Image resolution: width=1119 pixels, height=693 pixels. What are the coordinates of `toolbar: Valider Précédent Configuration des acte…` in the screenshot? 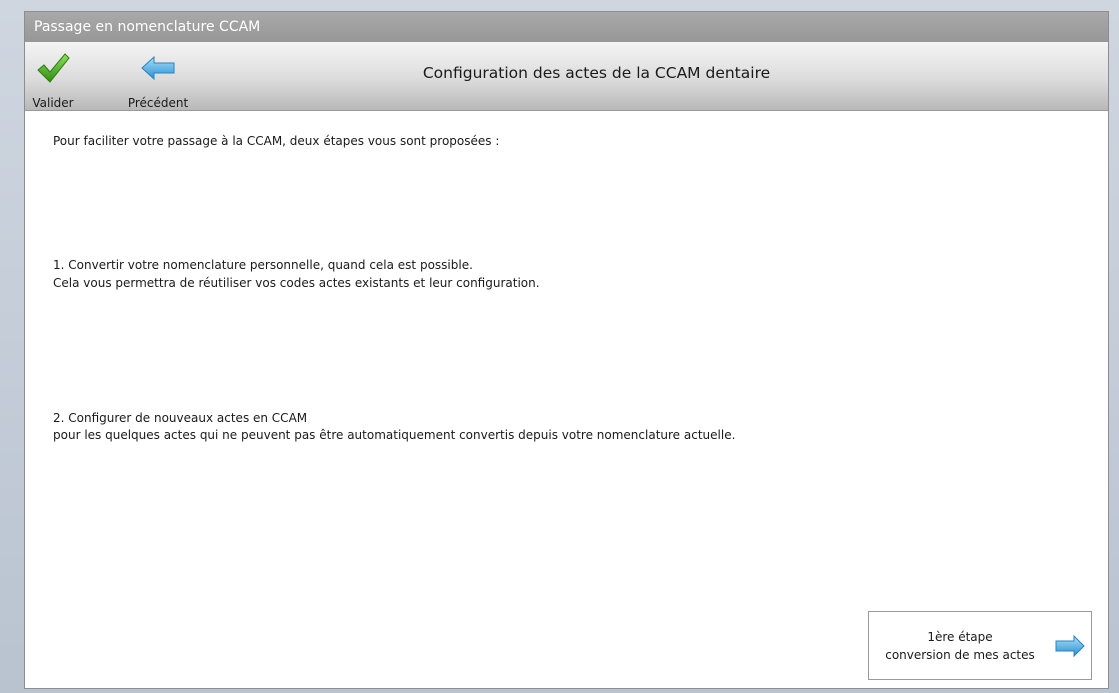 It's located at (566, 76).